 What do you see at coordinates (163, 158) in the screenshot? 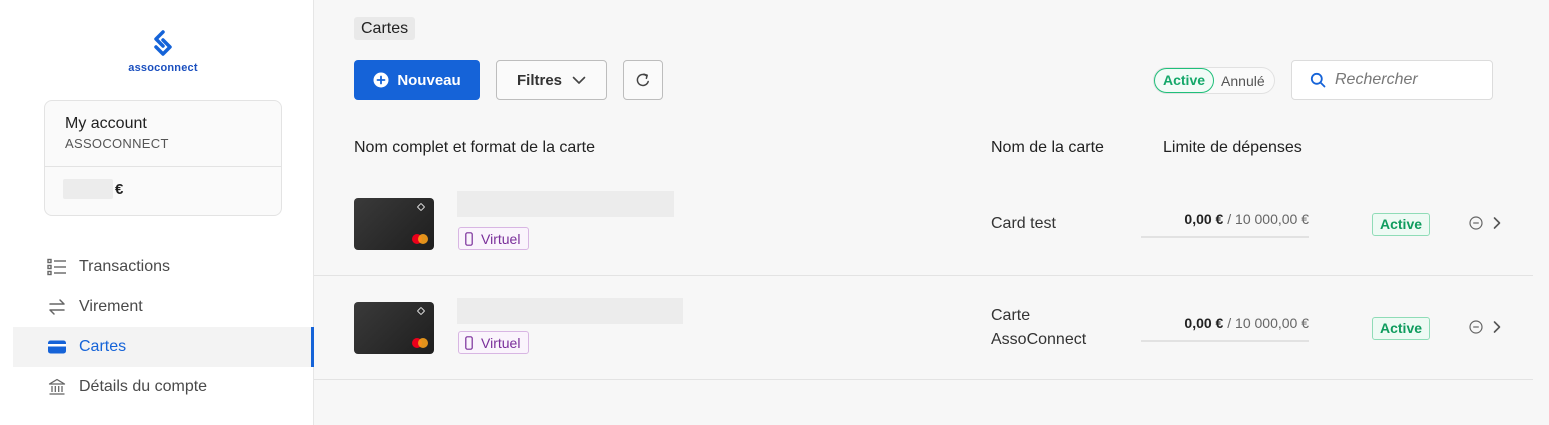
I see `account-card: My account ASSOCONNECT €` at bounding box center [163, 158].